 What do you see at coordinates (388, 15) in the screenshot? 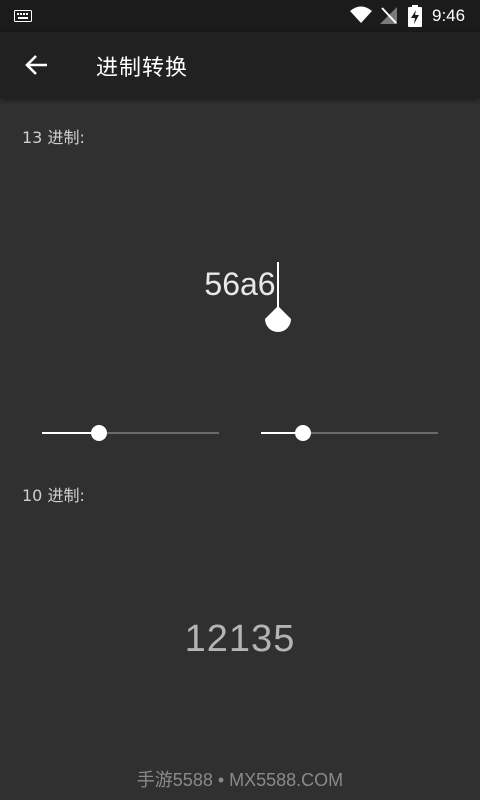
I see `no-signal-icon` at bounding box center [388, 15].